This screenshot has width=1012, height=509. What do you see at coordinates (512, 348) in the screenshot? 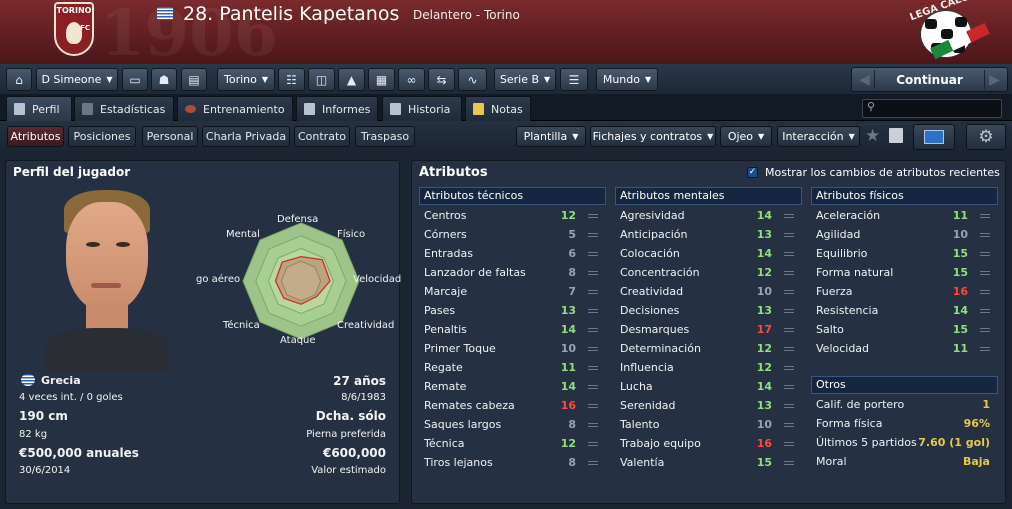
I see `attribute-row: Primer Toque 10` at bounding box center [512, 348].